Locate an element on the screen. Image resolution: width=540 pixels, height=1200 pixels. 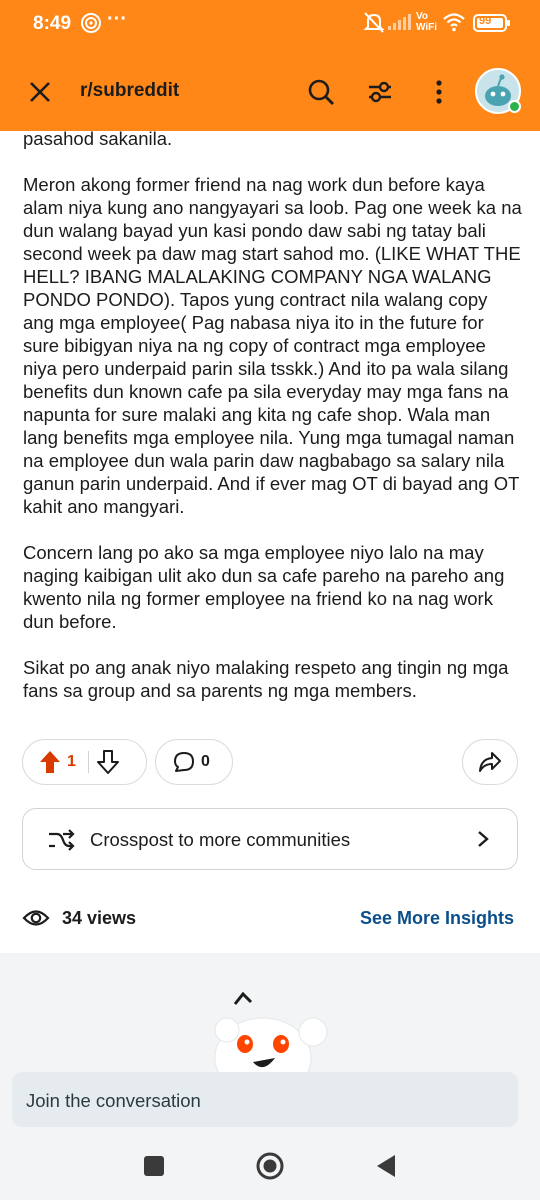
header: 8:49 ··· Vo WiFi 99 r/subreddit is located at coordinates (270, 65).